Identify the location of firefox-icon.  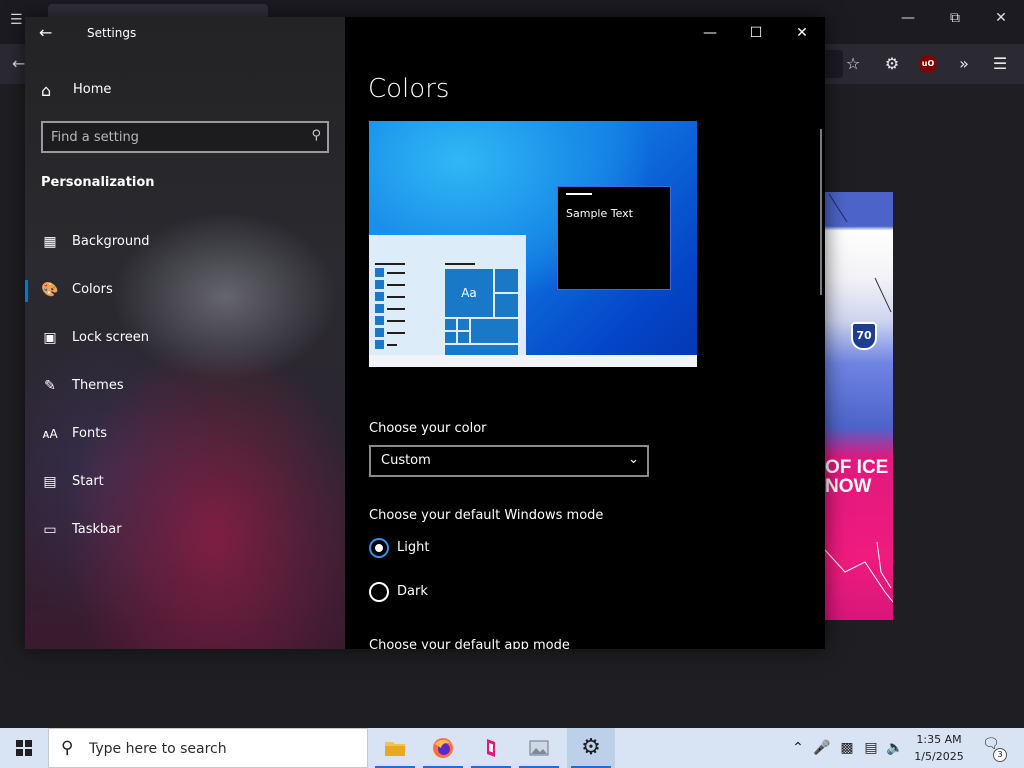
(443, 748).